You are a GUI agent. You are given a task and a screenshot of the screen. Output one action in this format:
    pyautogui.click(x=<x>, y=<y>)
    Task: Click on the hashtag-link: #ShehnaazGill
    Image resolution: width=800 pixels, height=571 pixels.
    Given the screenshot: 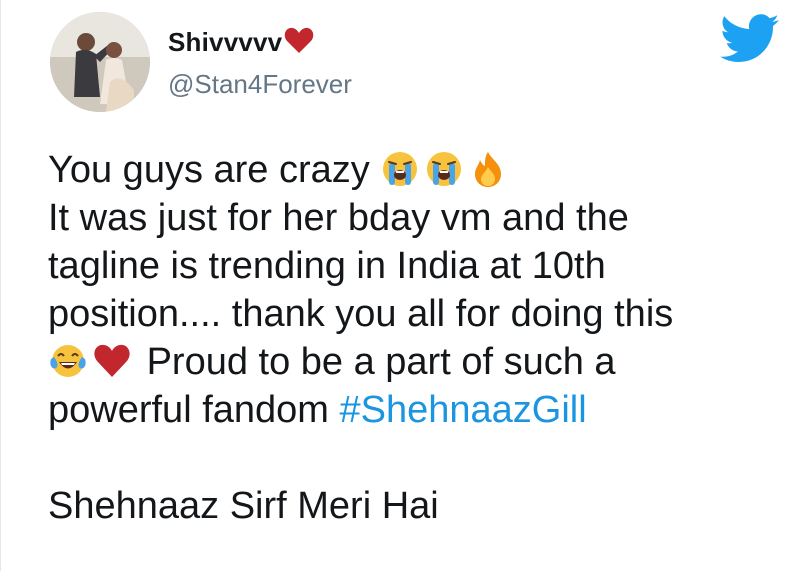 What is the action you would take?
    pyautogui.click(x=463, y=410)
    